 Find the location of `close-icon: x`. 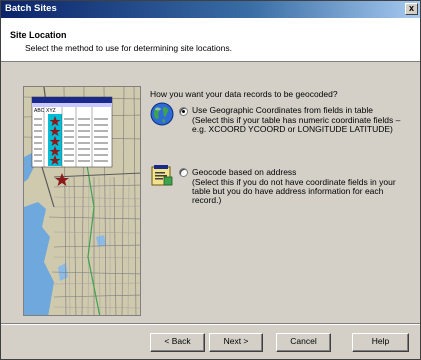

close-icon: x is located at coordinates (411, 8).